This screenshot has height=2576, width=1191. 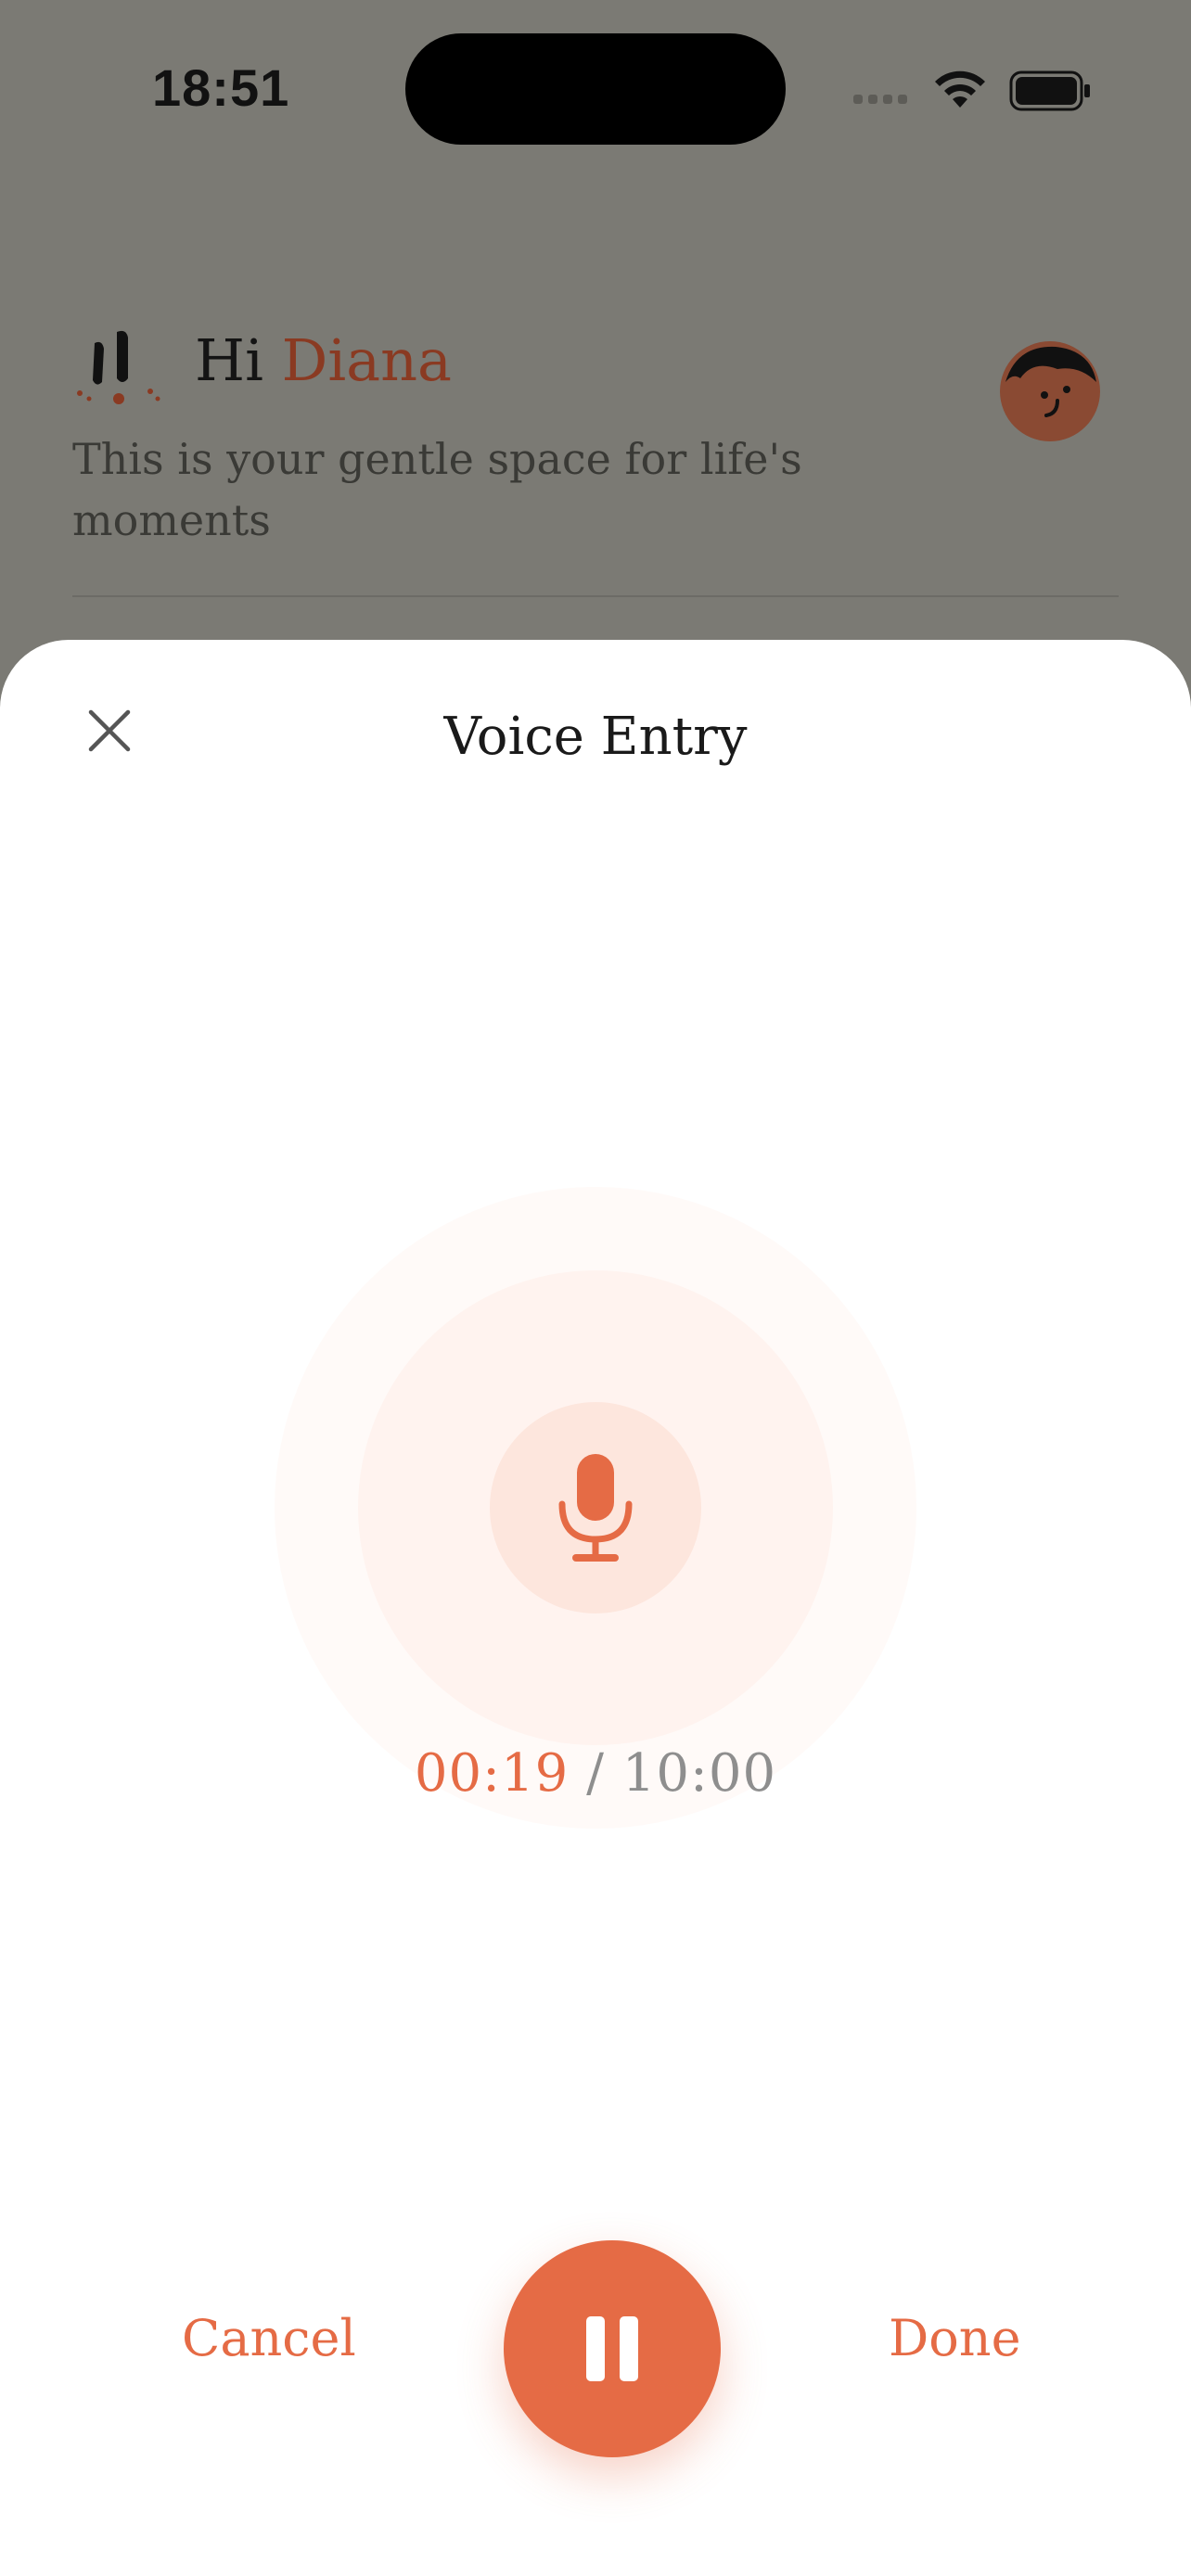 I want to click on avatar, so click(x=1050, y=391).